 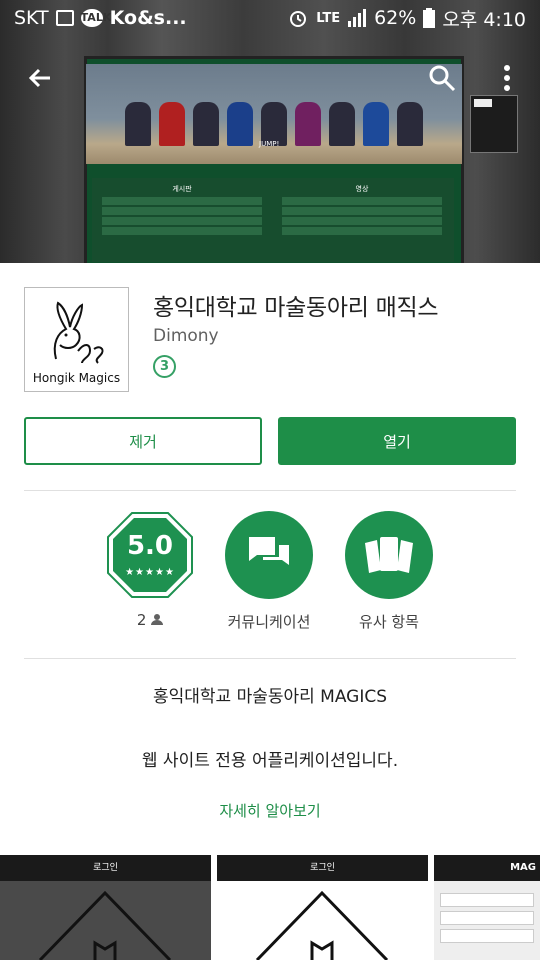 I want to click on screenshot-thumbnail: MAG, so click(x=487, y=907).